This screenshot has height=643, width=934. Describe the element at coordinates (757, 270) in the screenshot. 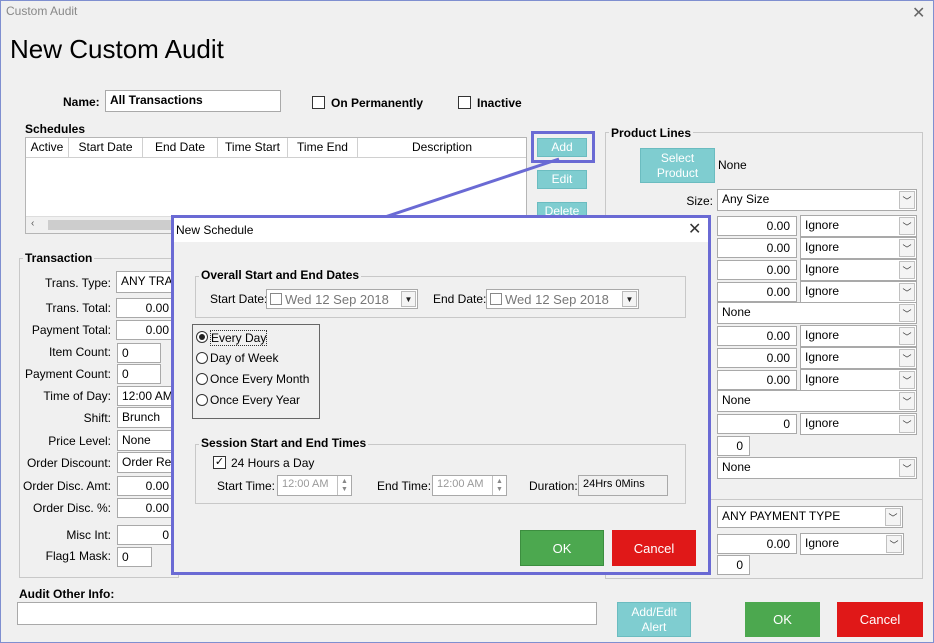

I see `product-value-3: 0.00` at that location.